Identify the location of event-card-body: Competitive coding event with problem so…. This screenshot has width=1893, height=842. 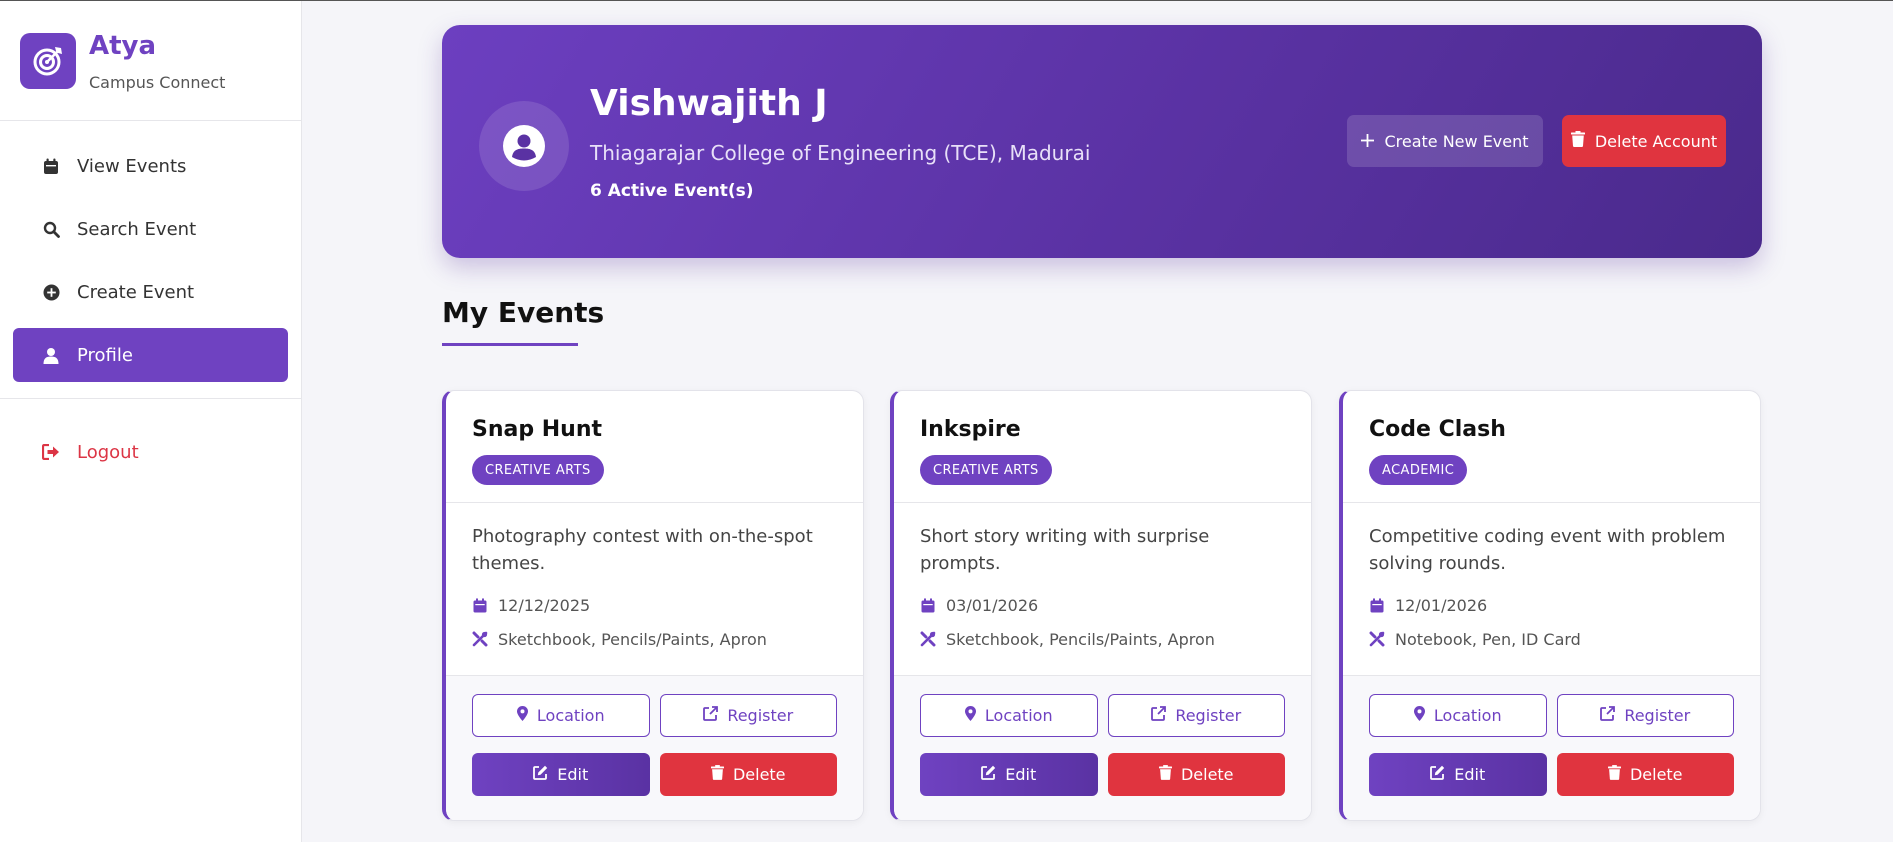
(1551, 589).